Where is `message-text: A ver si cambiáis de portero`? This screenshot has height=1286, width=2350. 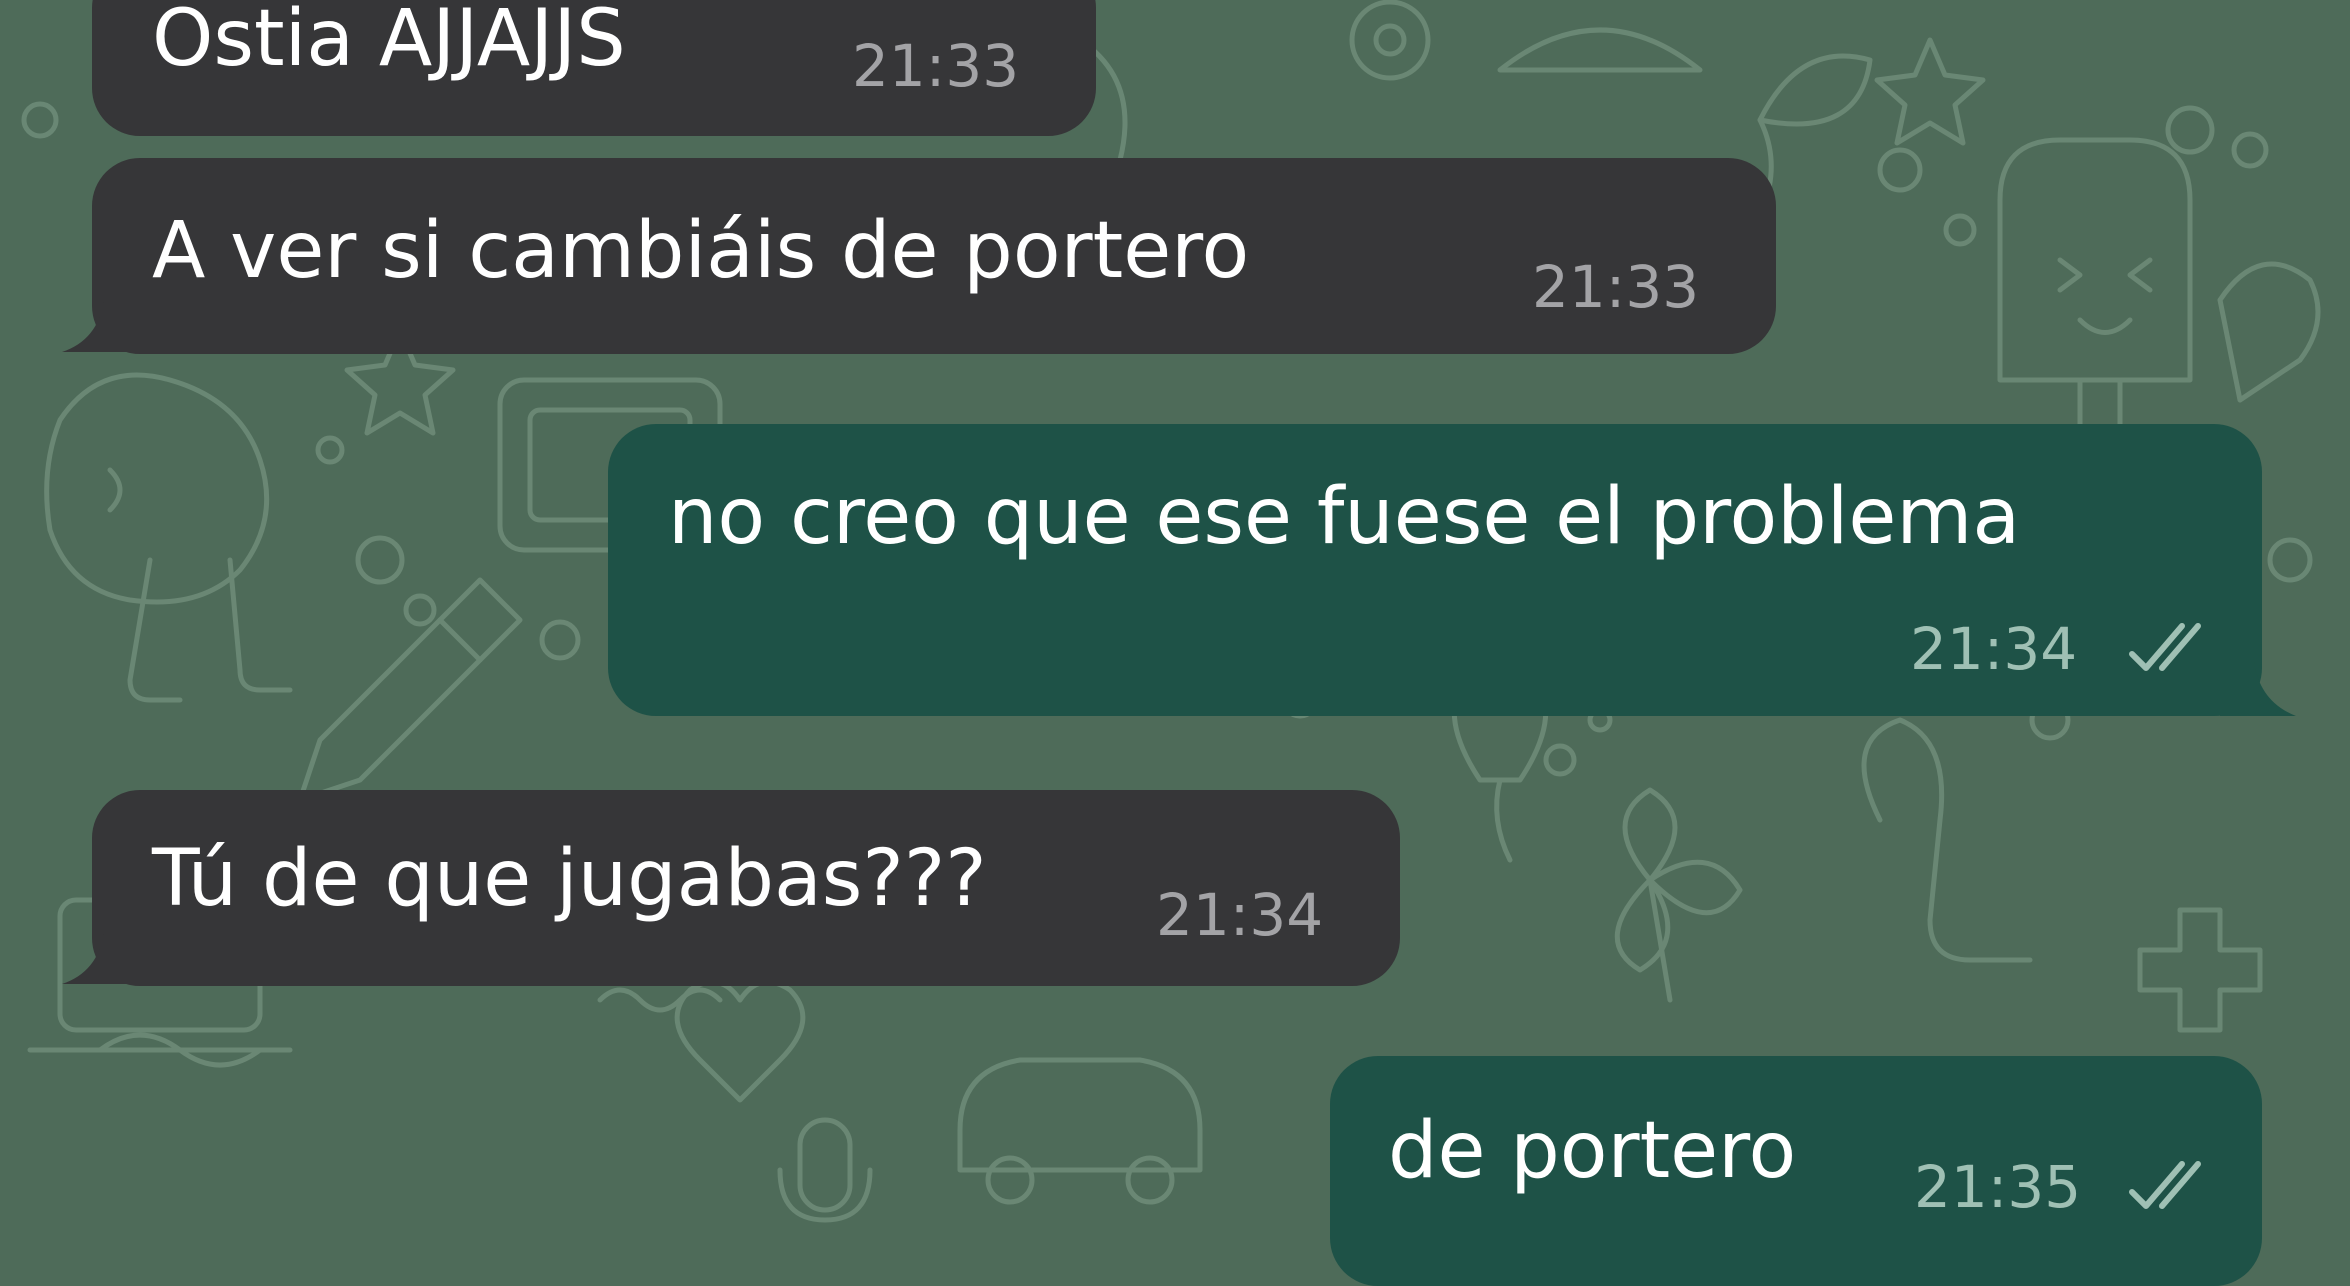 message-text: A ver si cambiáis de portero is located at coordinates (701, 251).